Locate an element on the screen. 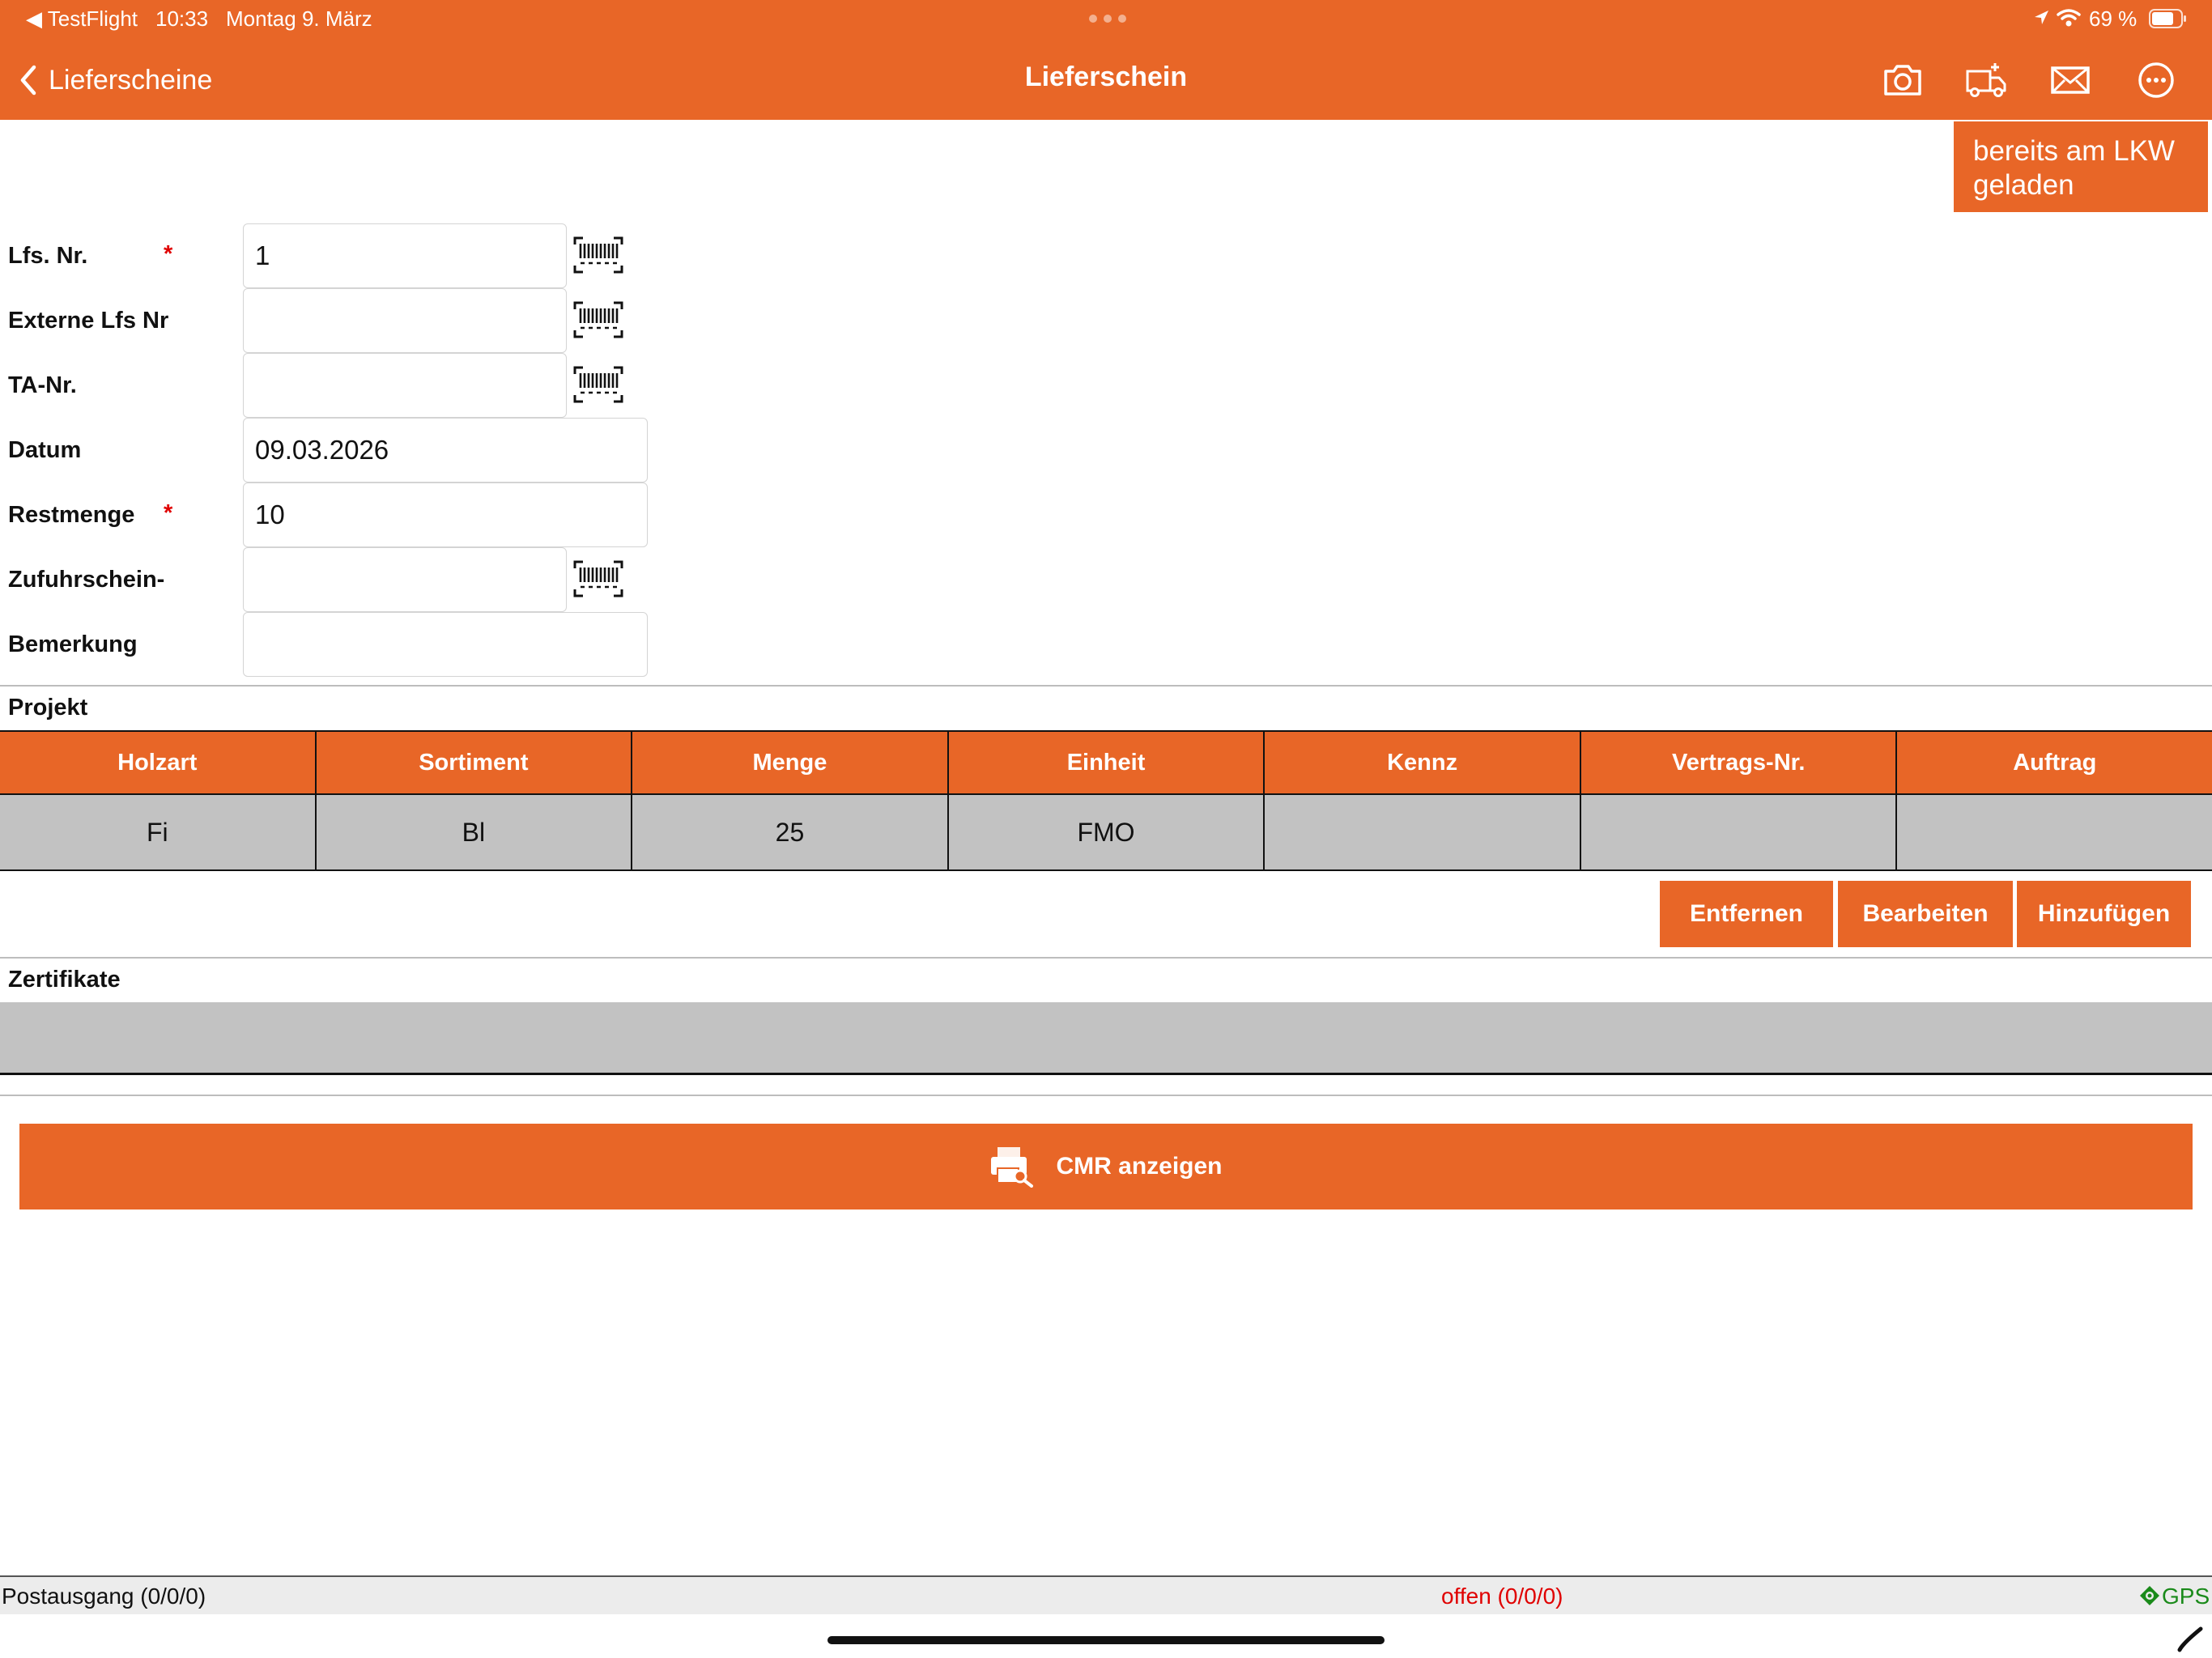  truck-add-button is located at coordinates (1987, 80).